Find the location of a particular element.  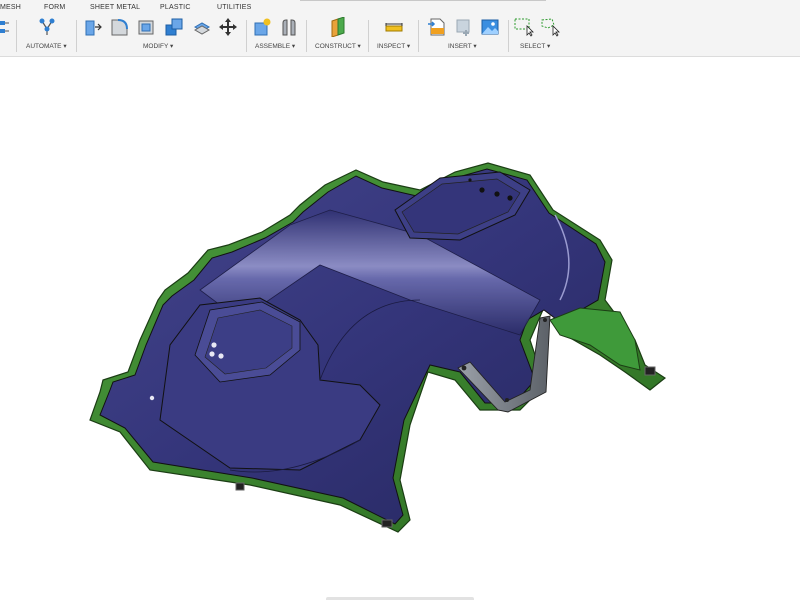

new-component-icon is located at coordinates (262, 27).